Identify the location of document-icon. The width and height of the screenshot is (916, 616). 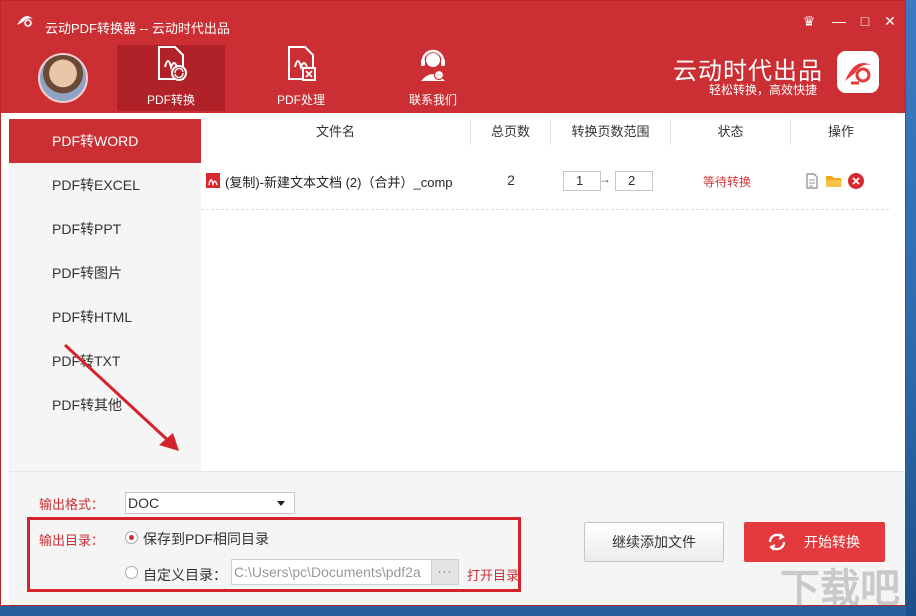
(812, 181).